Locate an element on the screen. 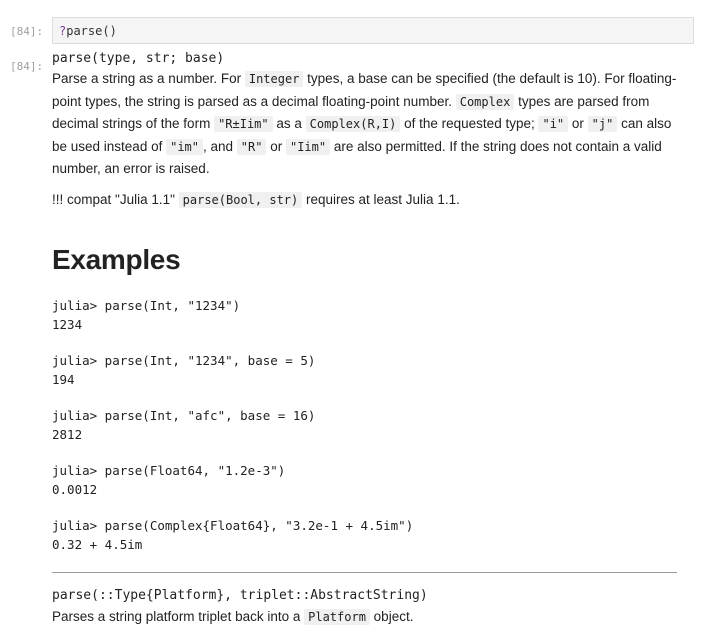 The width and height of the screenshot is (712, 634). example-input: julia> parse(Int, "1234") is located at coordinates (146, 305).